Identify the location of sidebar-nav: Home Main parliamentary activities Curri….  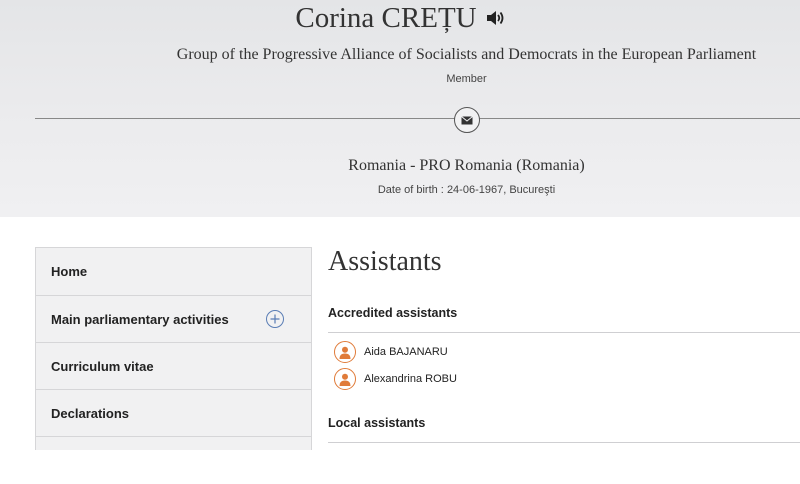
(173, 348).